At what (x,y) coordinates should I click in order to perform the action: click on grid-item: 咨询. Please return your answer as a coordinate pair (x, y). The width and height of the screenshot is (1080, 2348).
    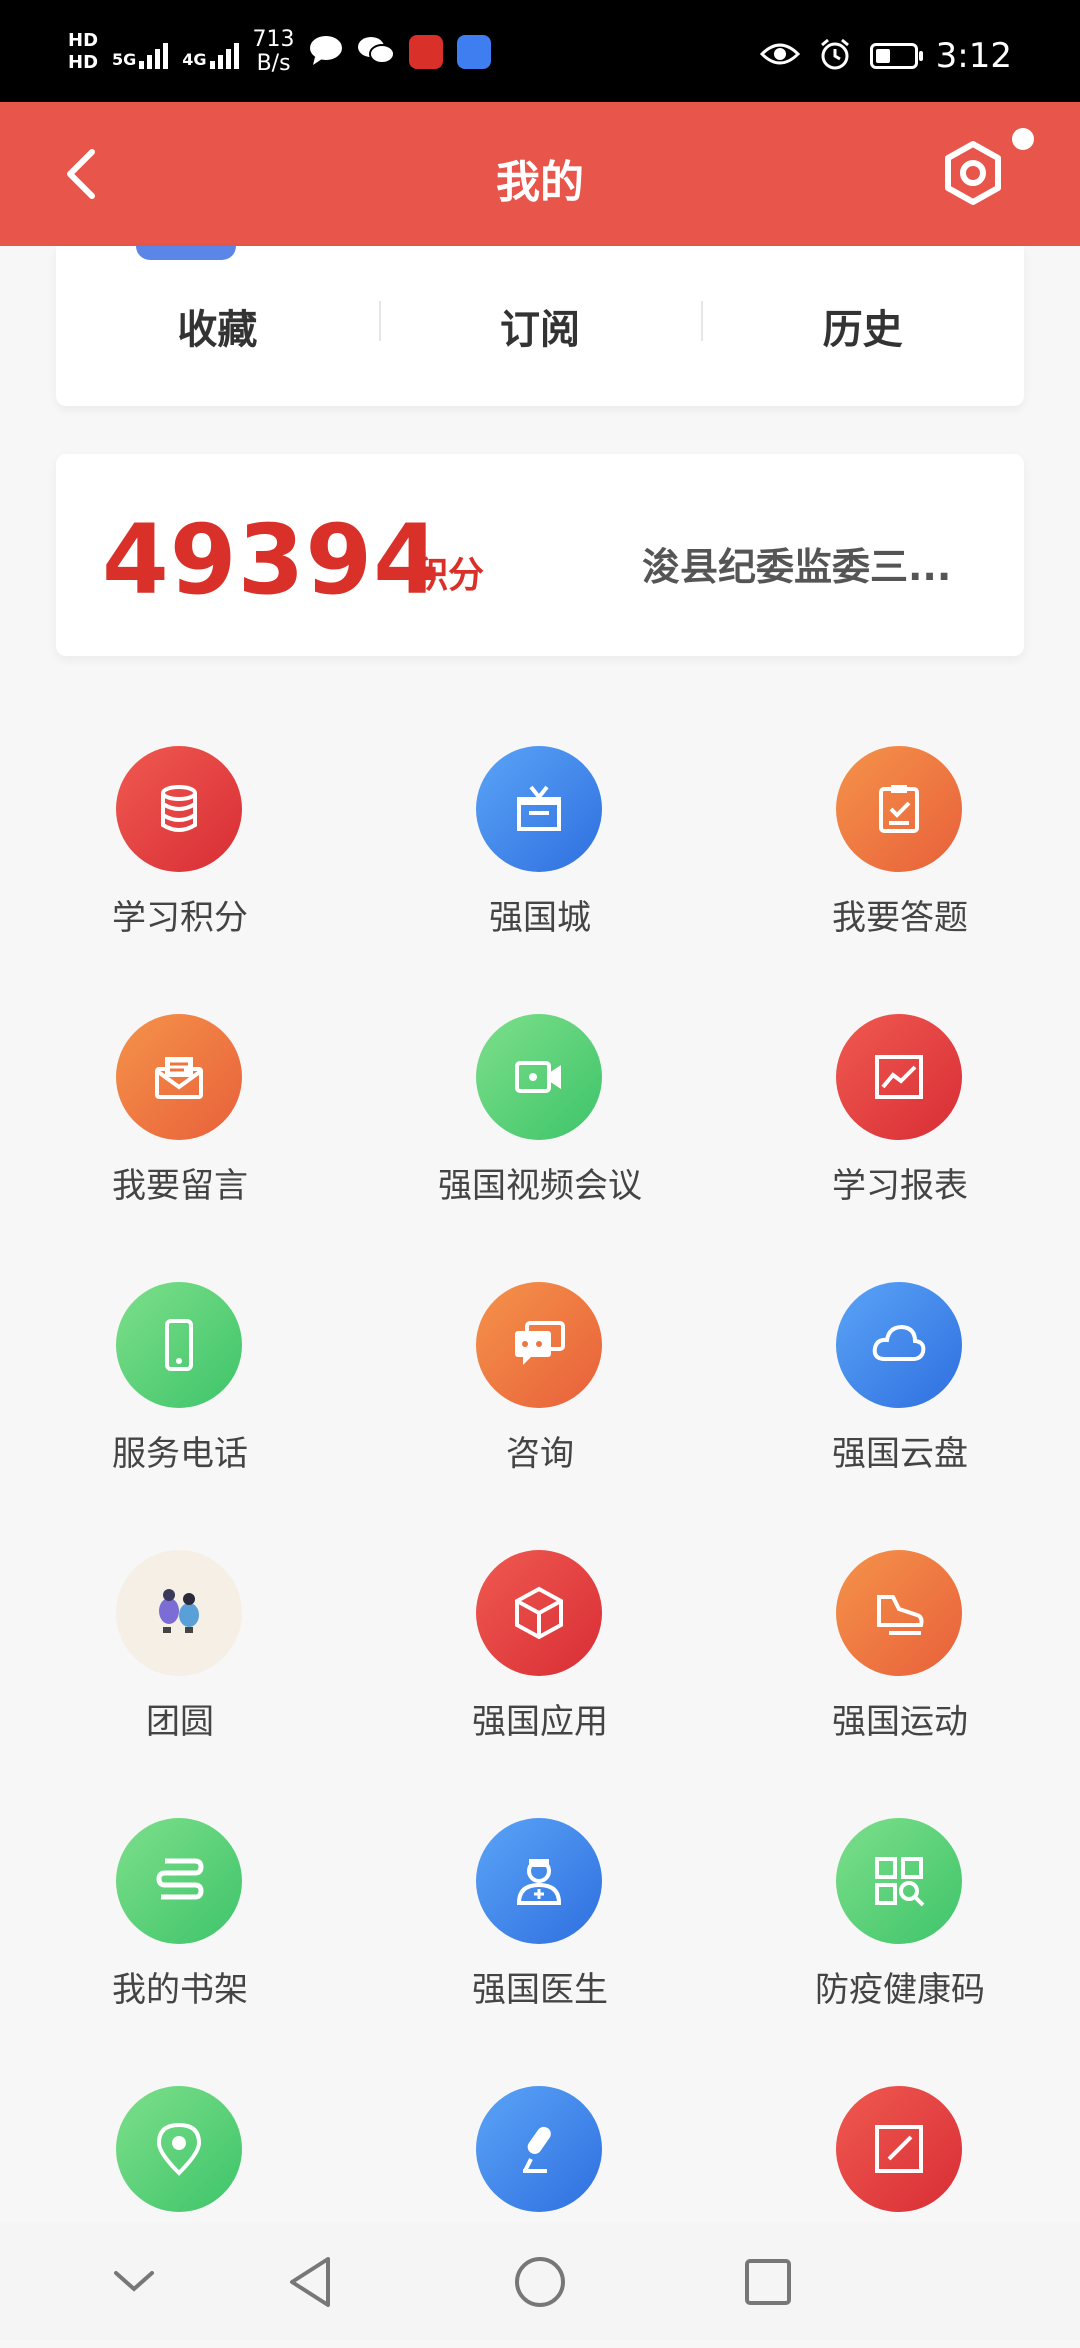
    Looking at the image, I should click on (540, 1410).